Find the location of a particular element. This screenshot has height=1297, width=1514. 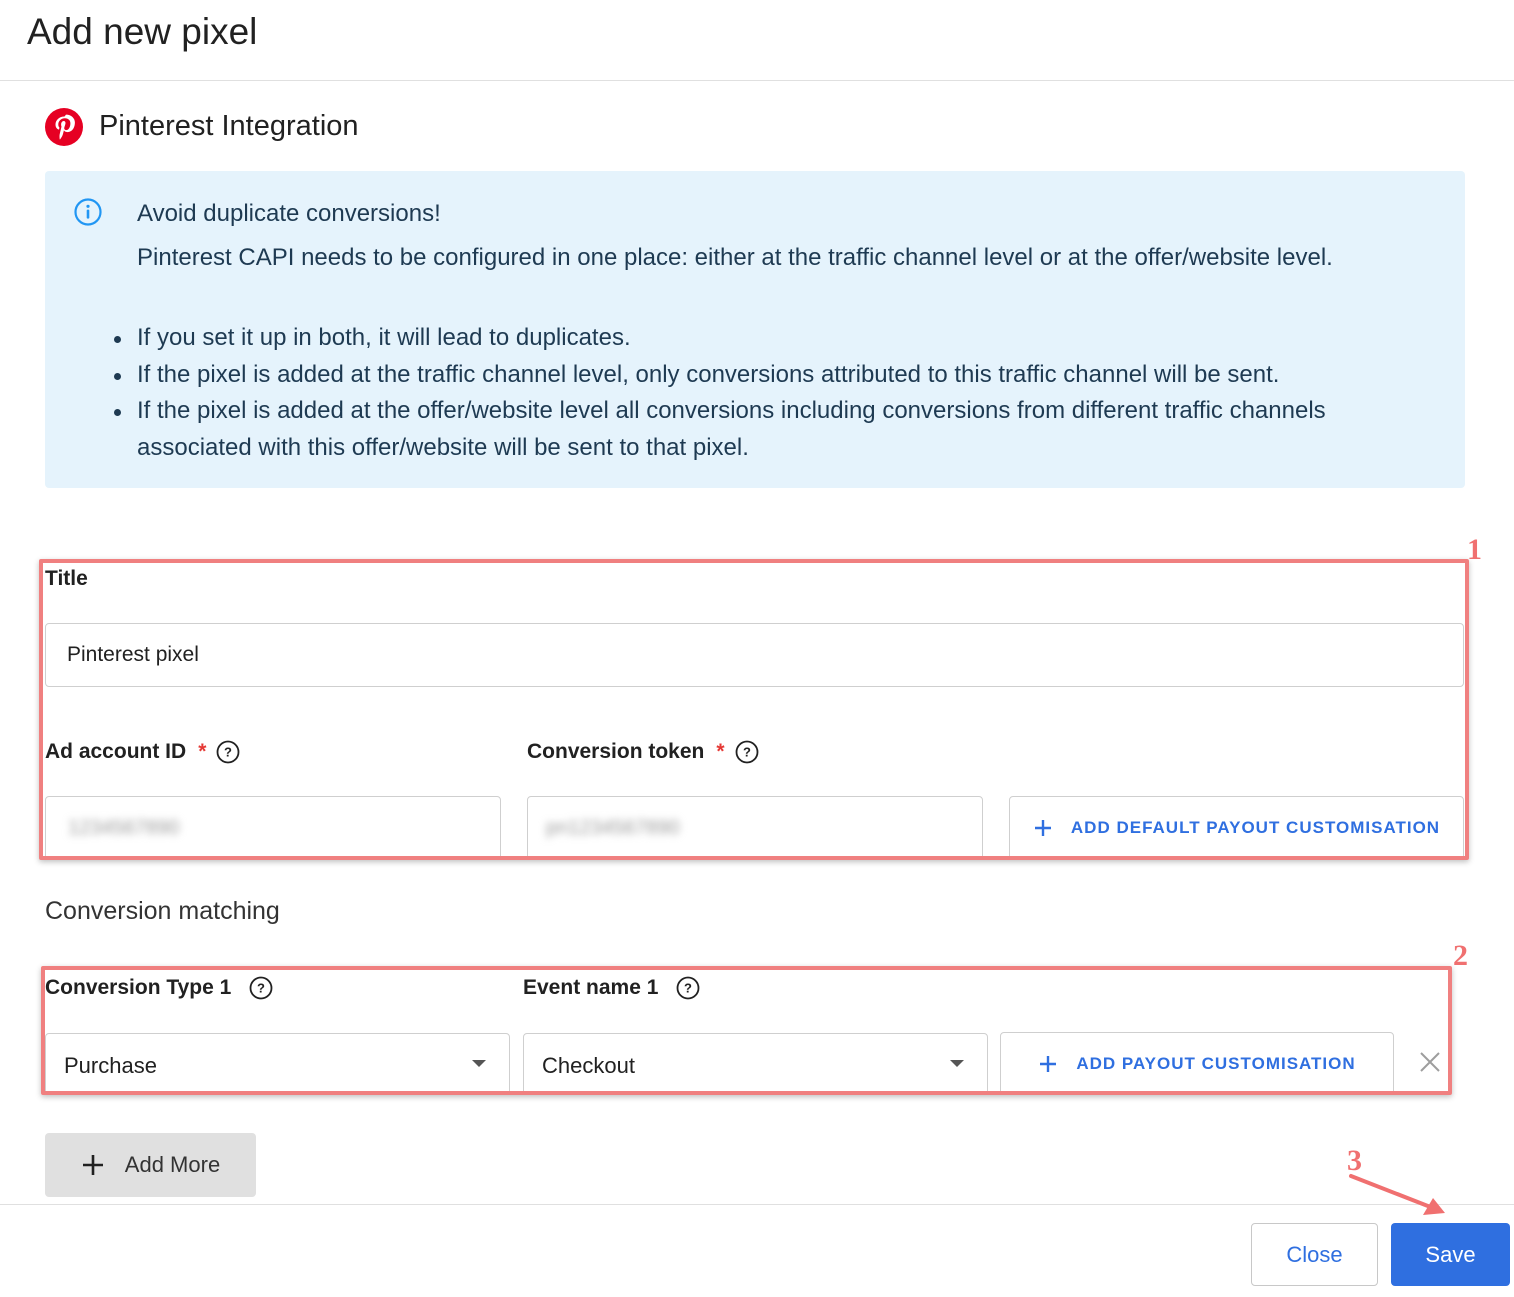

annotation-number-1: 1 is located at coordinates (1474, 549).